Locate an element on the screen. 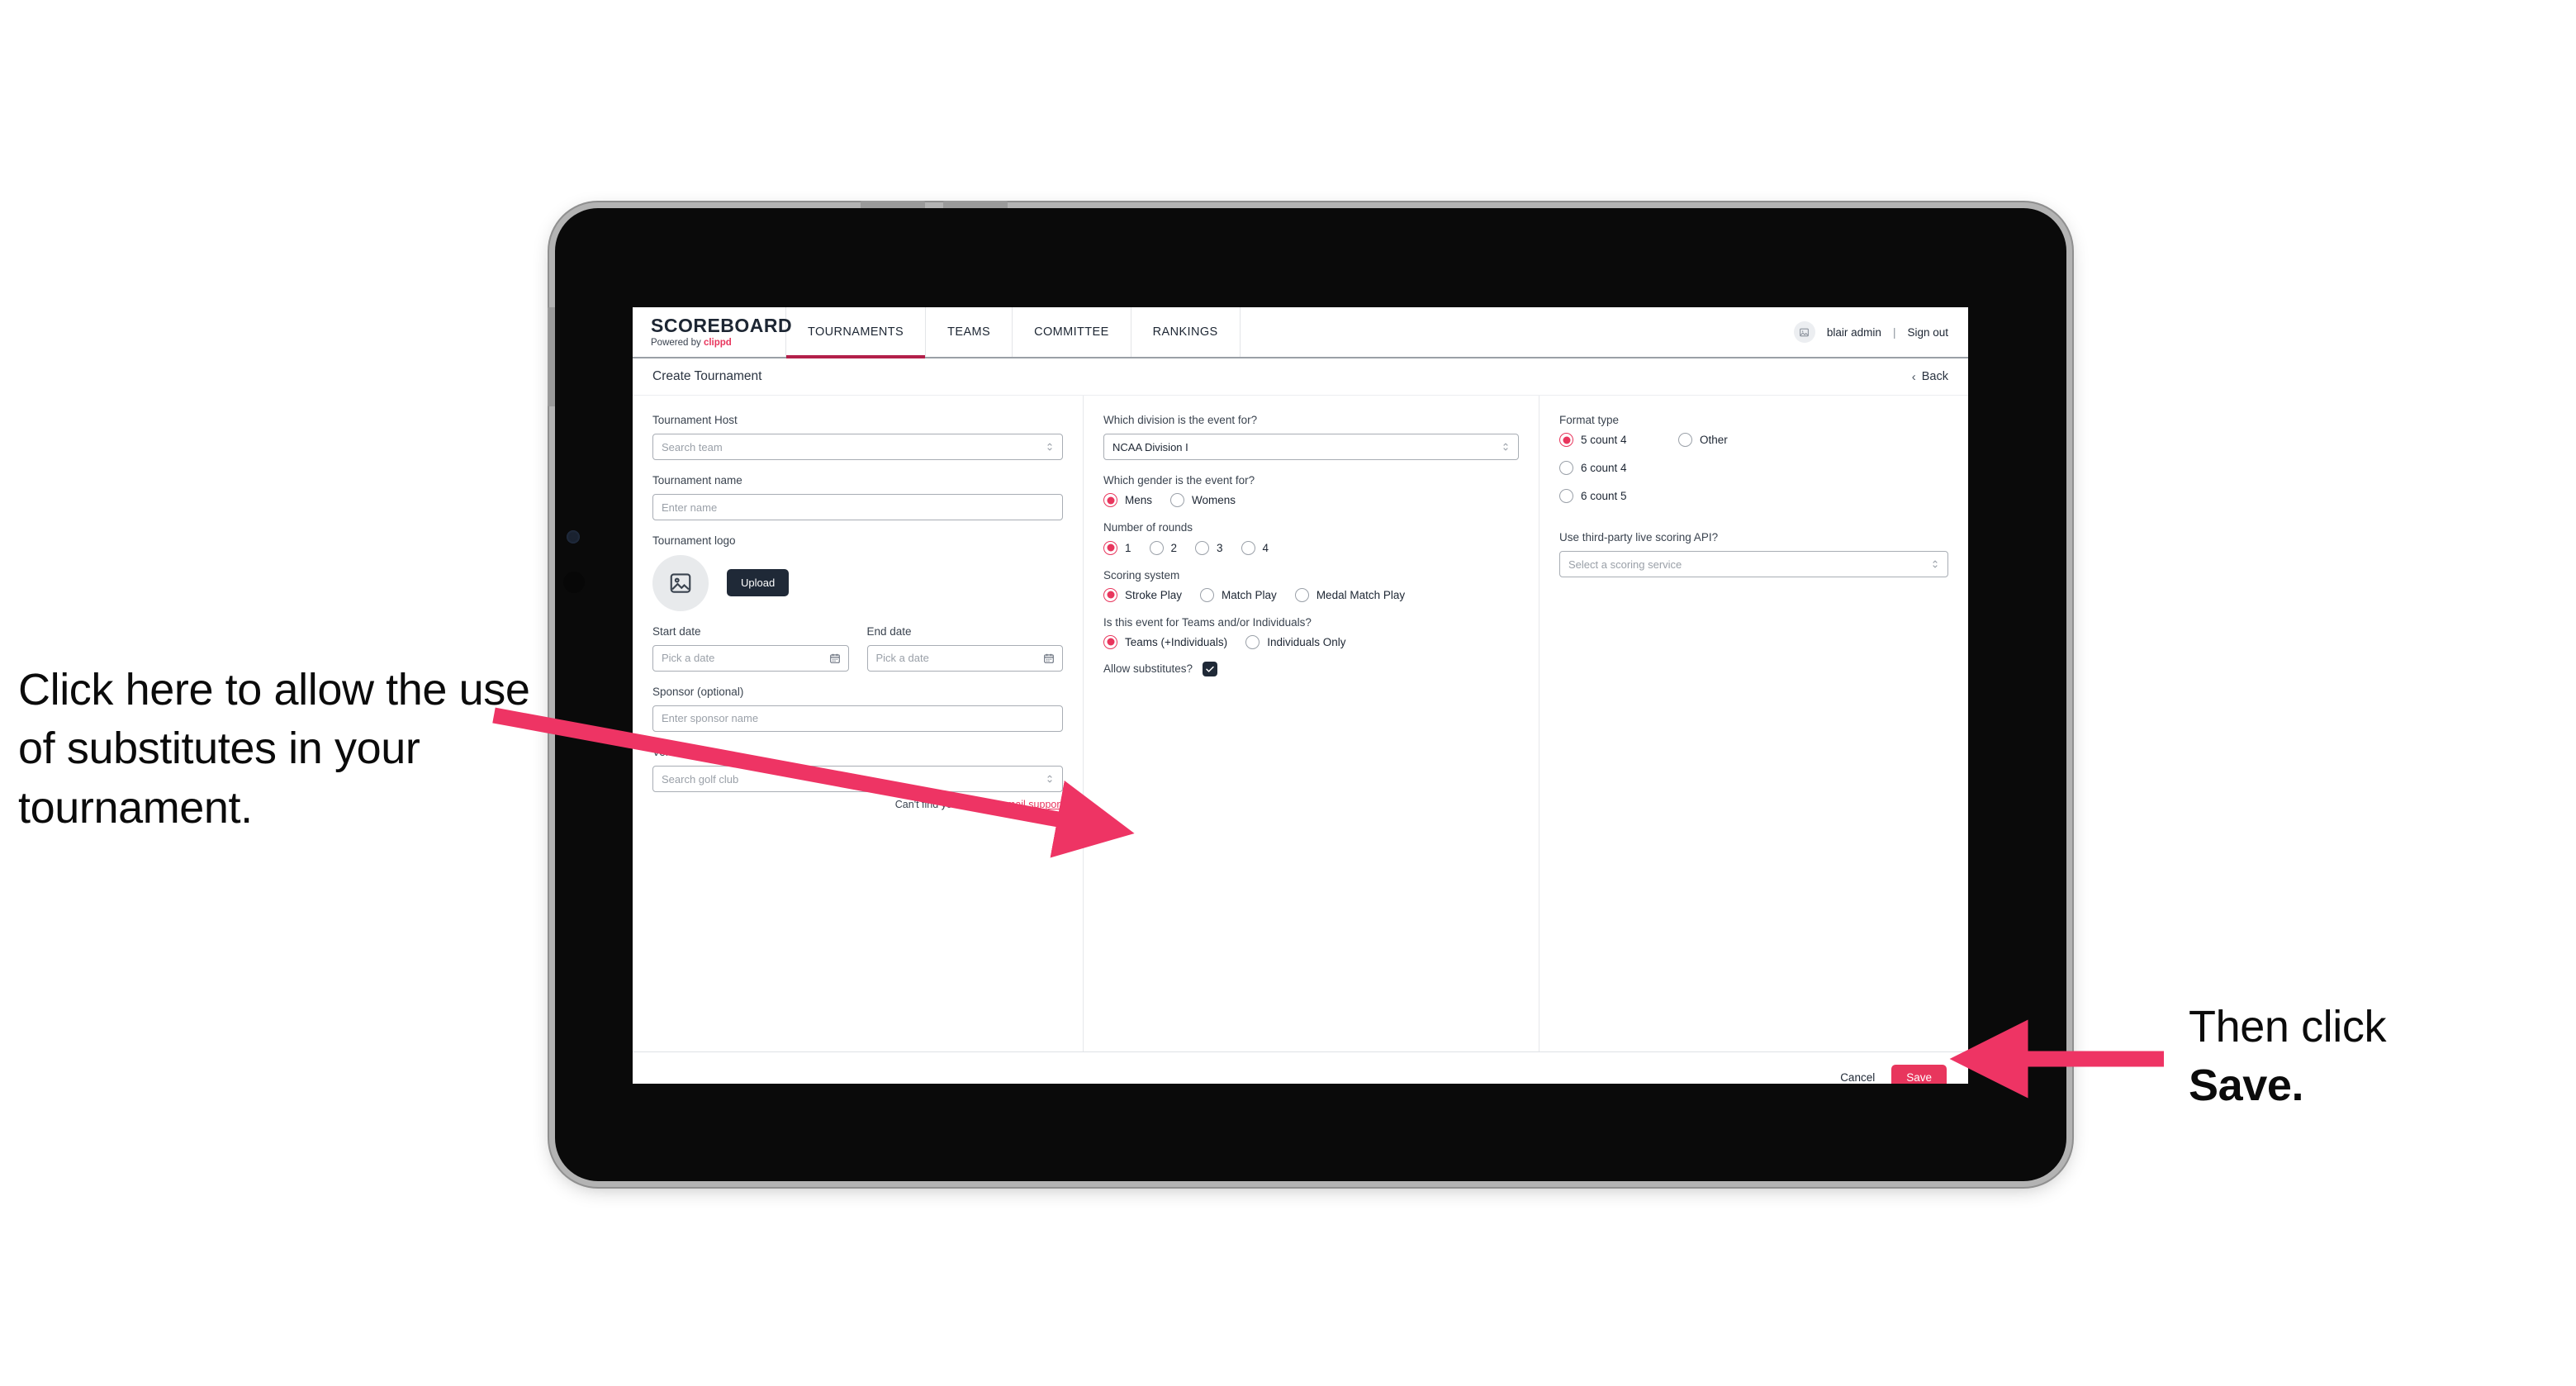  allow-substitutes-checkbox is located at coordinates (1210, 668).